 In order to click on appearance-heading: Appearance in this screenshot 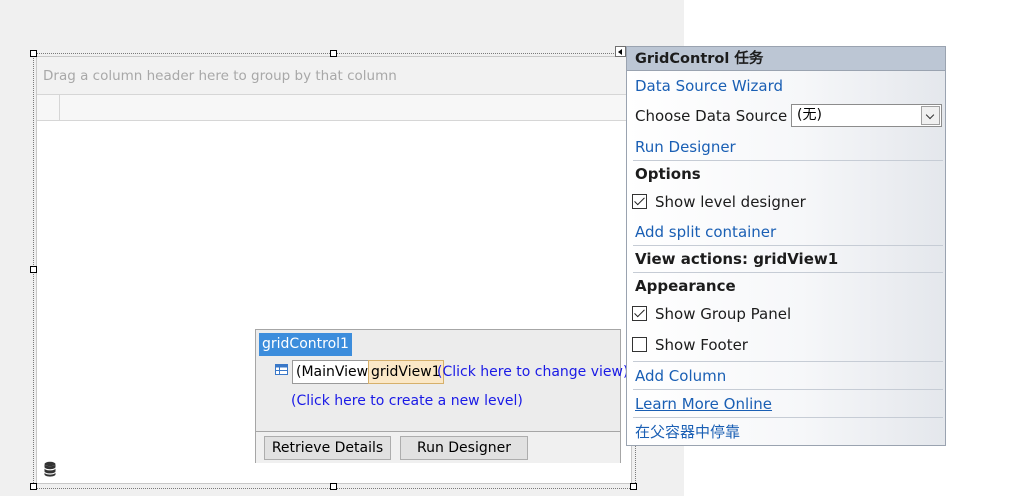, I will do `click(685, 286)`.